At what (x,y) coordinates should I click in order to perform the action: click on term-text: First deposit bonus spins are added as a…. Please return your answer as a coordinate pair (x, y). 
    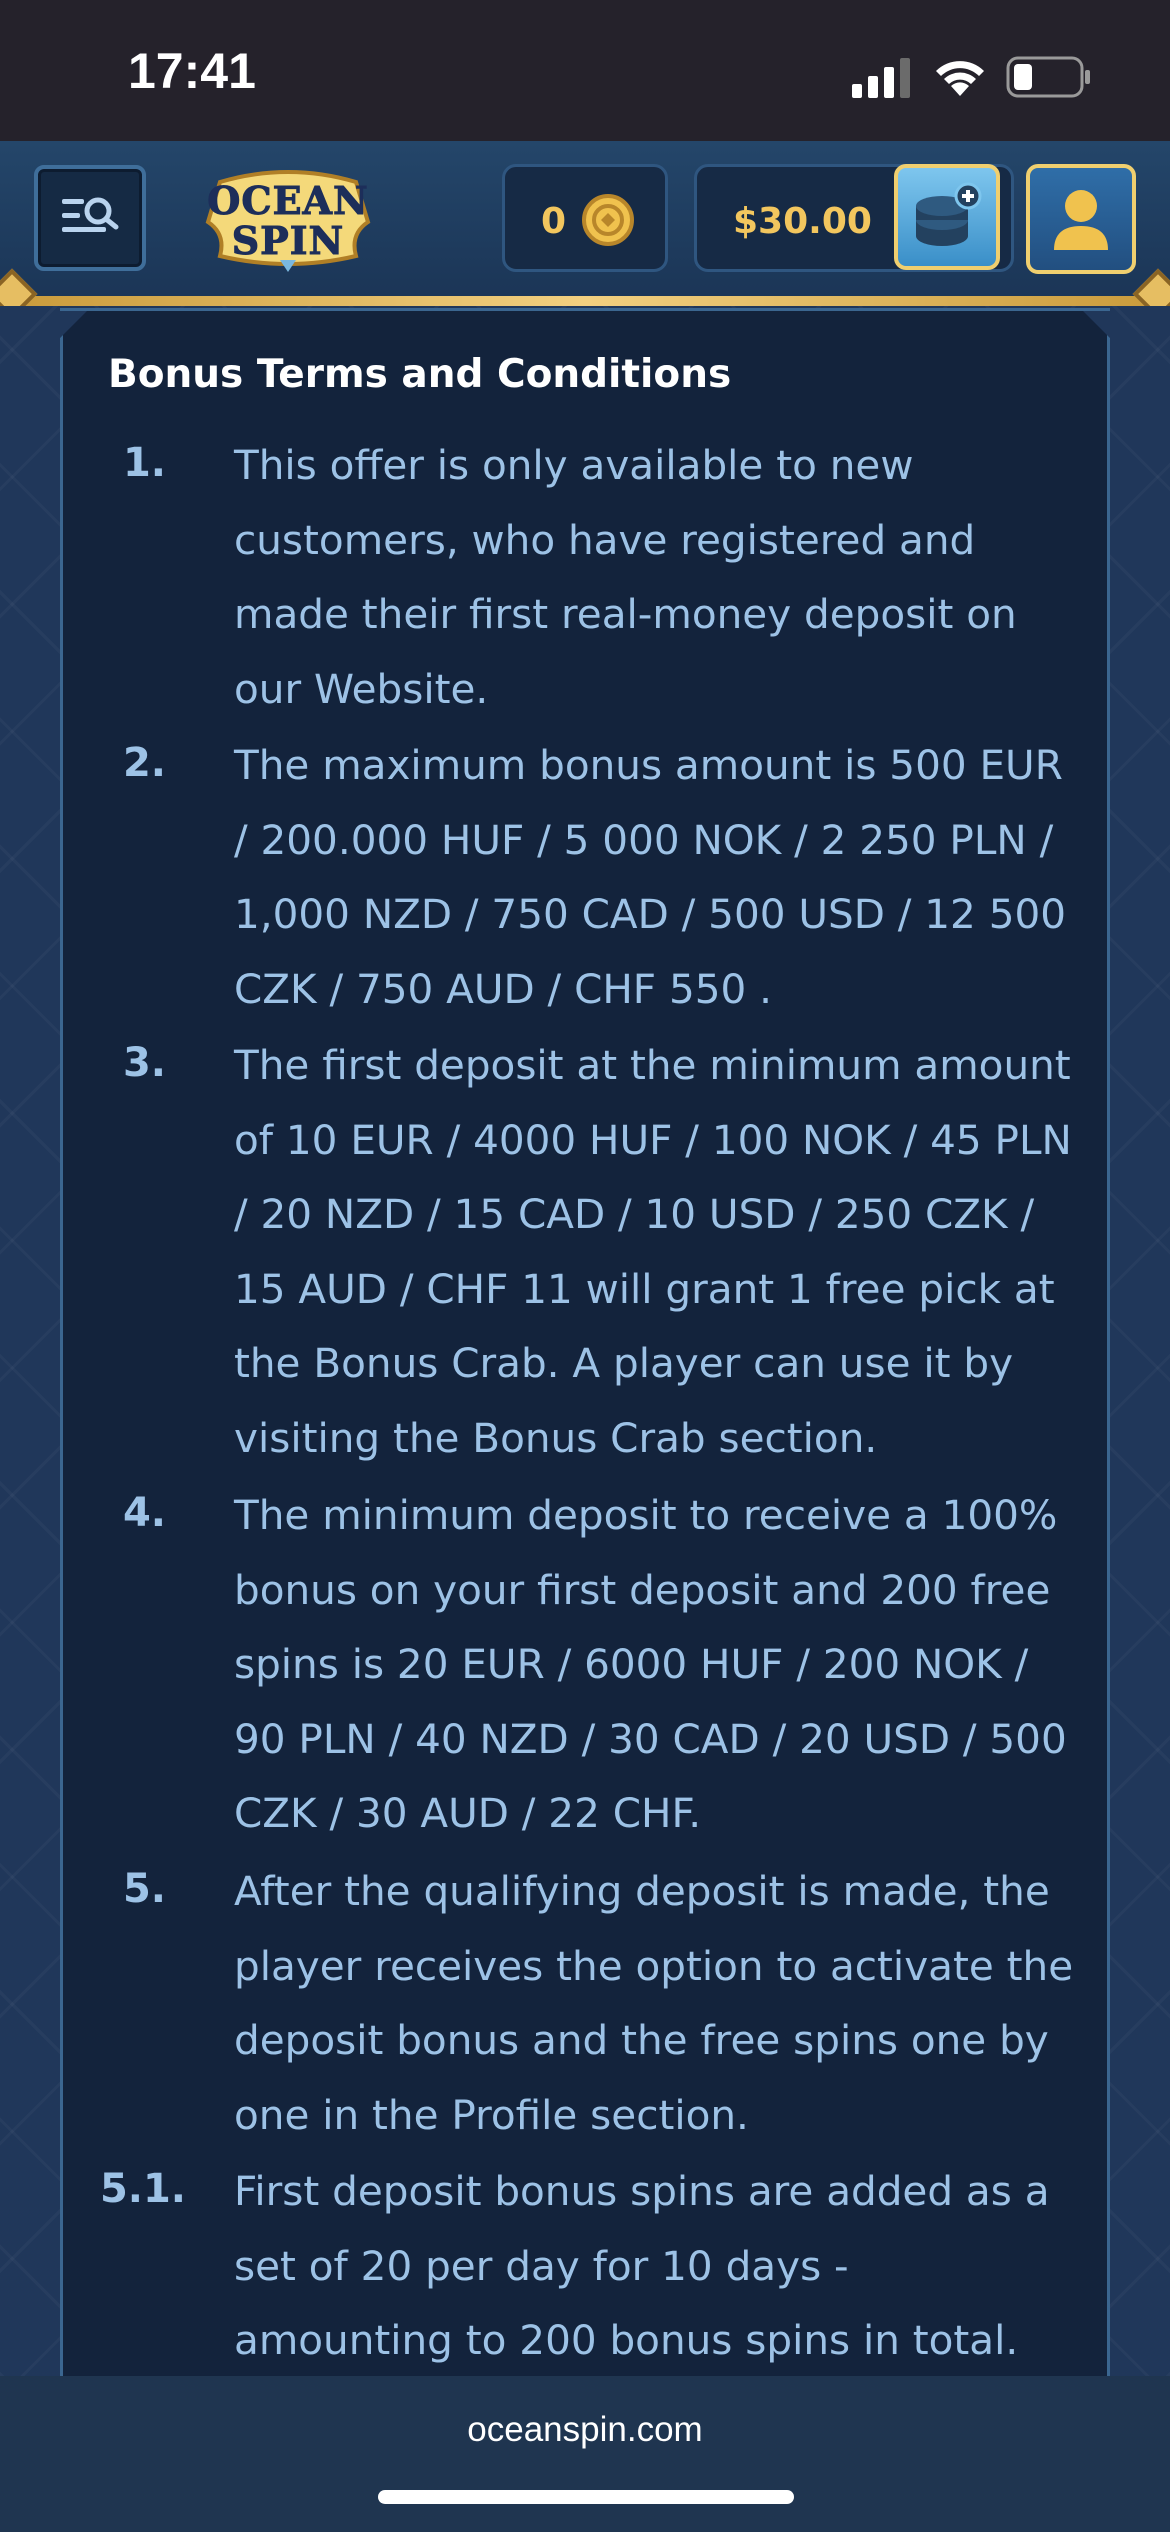
    Looking at the image, I should click on (642, 2265).